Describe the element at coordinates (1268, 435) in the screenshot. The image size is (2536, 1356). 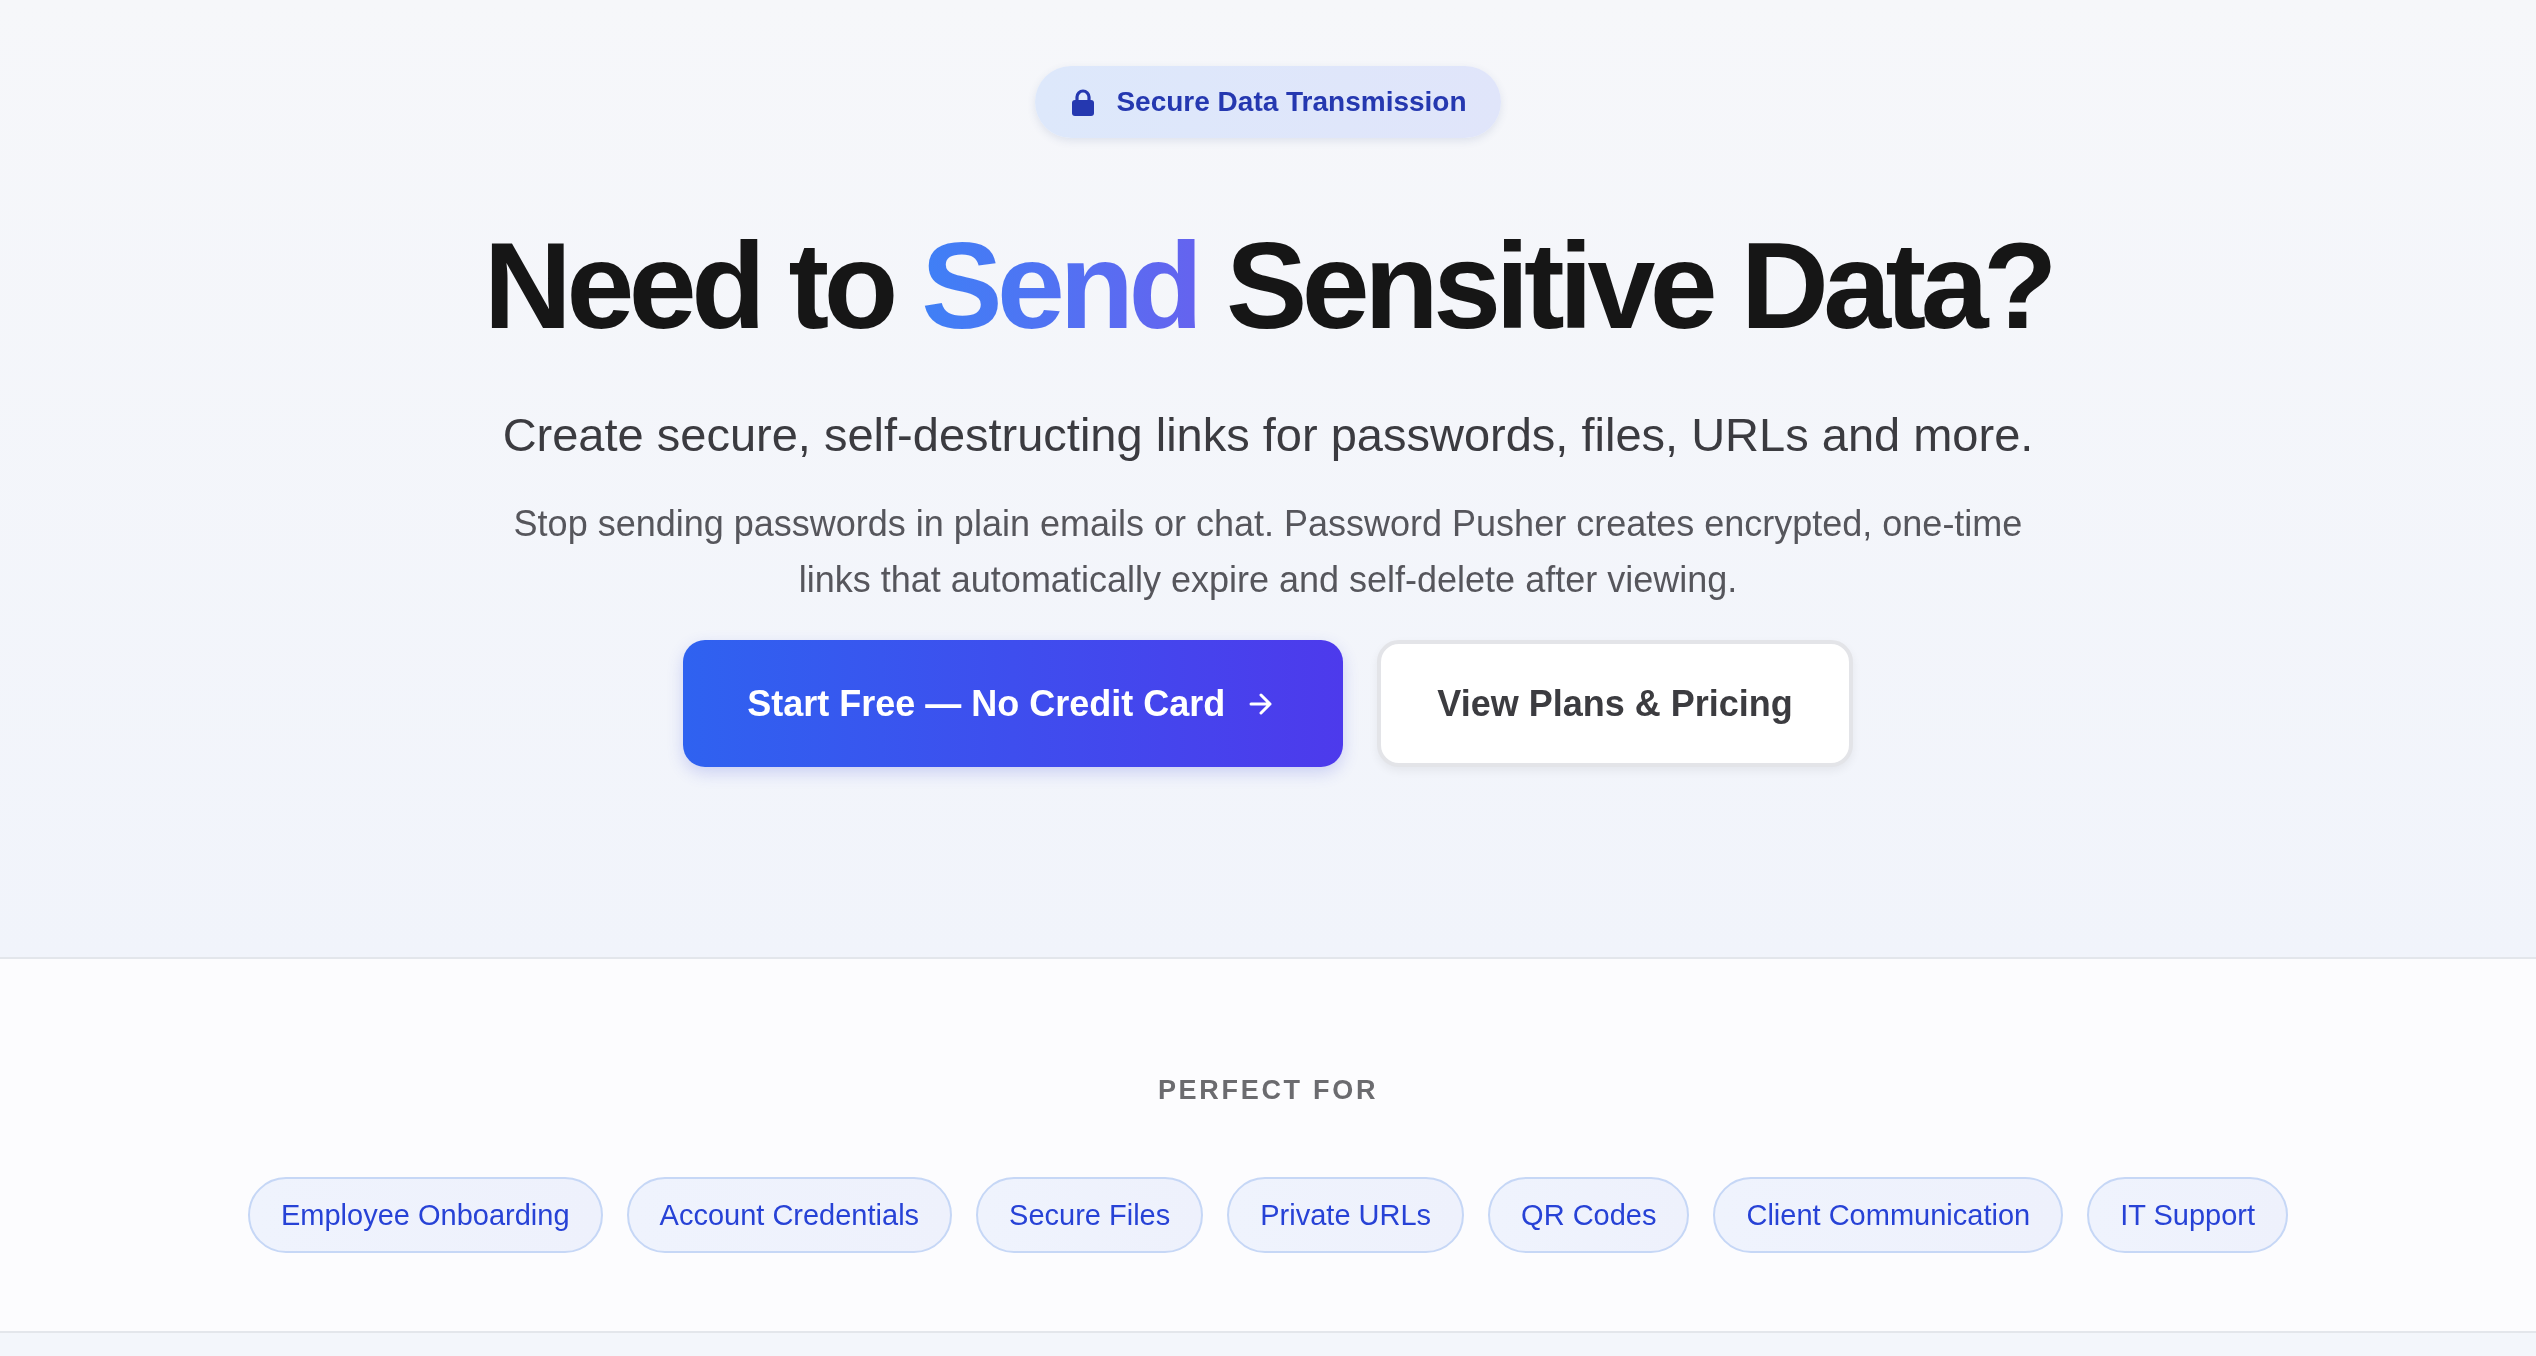
I see `subtitle: Create secure, self-destructing links for passwords, files, URLs and more.` at that location.